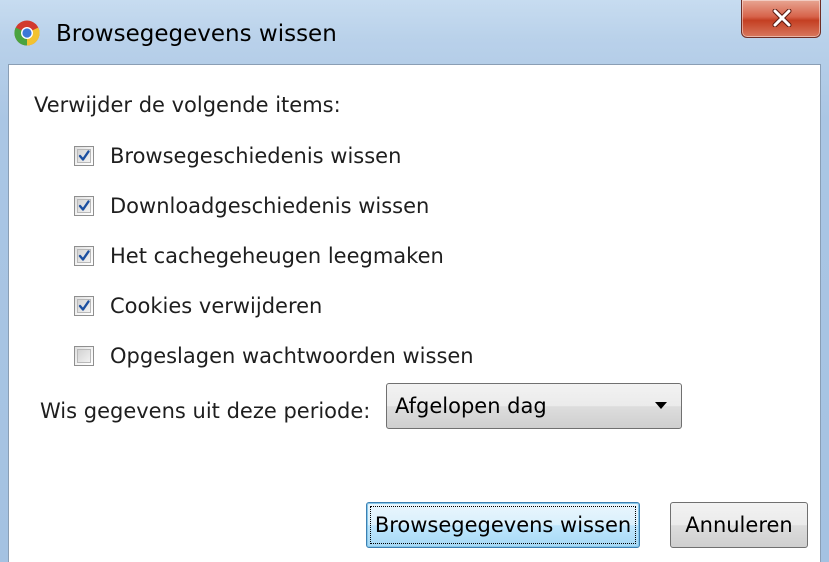 The image size is (829, 562). I want to click on clear-browsing-data-button: Browsegegevens wissen, so click(503, 525).